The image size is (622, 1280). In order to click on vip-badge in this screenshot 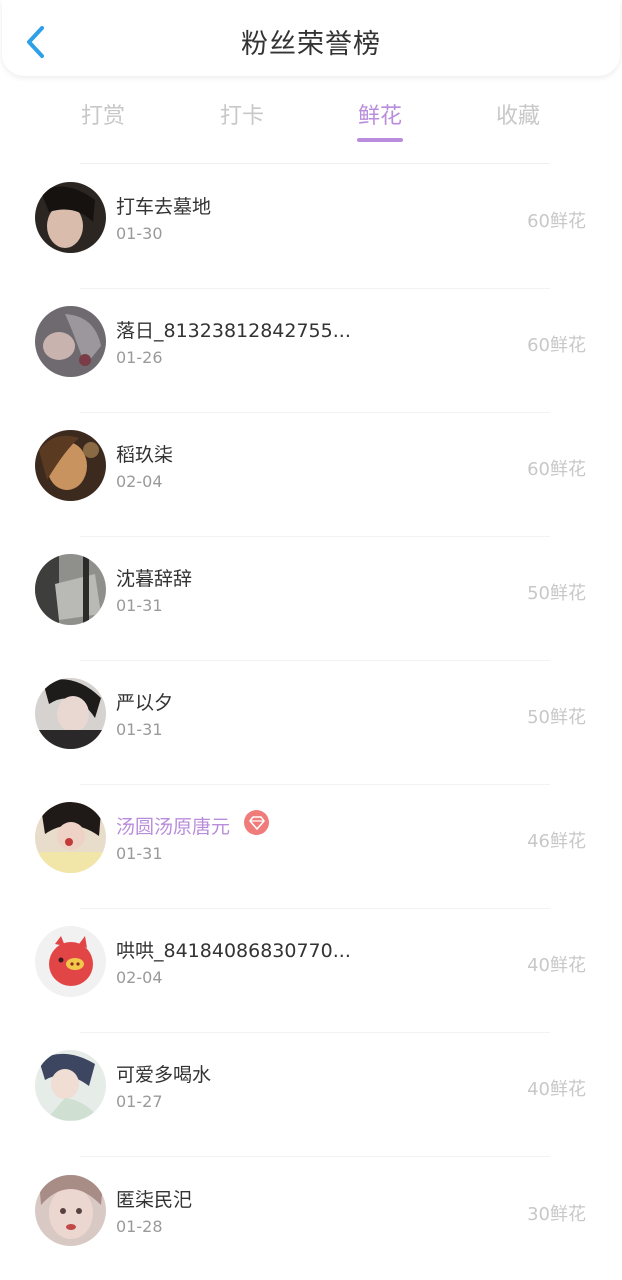, I will do `click(256, 822)`.